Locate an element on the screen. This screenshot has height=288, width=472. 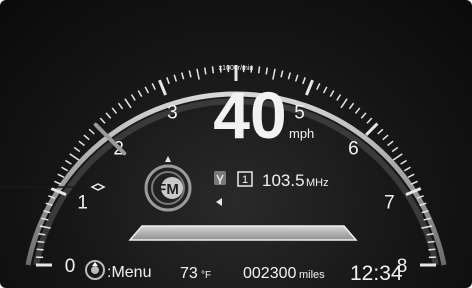
tachometer-label: 7 is located at coordinates (389, 202).